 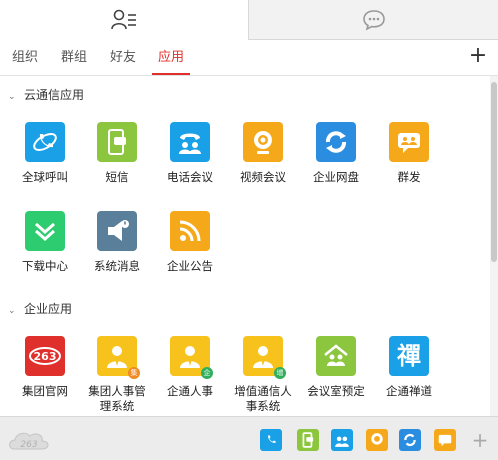 I want to click on app-label: 增值通信人 事系统, so click(x=263, y=398).